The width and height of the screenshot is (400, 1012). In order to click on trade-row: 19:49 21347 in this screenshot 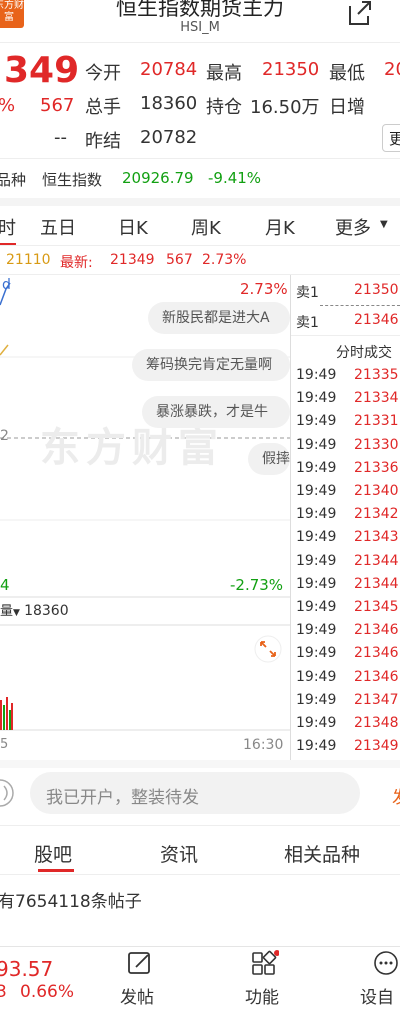, I will do `click(347, 699)`.